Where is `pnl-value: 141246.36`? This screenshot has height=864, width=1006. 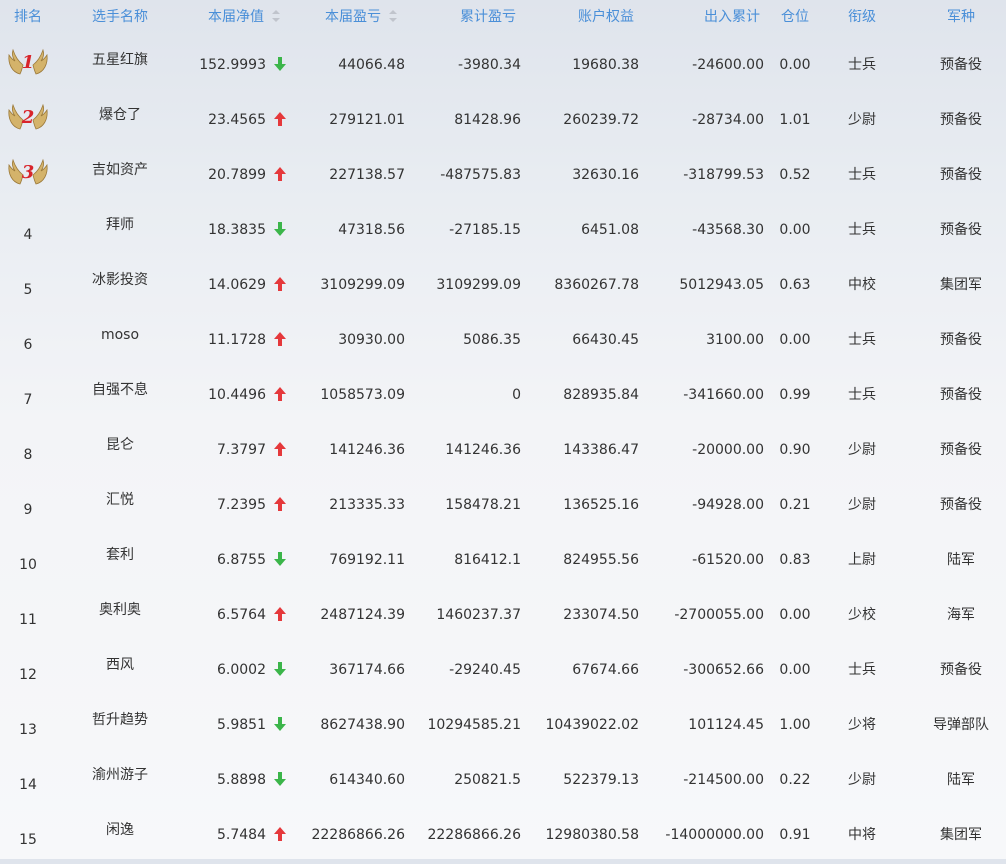 pnl-value: 141246.36 is located at coordinates (367, 450).